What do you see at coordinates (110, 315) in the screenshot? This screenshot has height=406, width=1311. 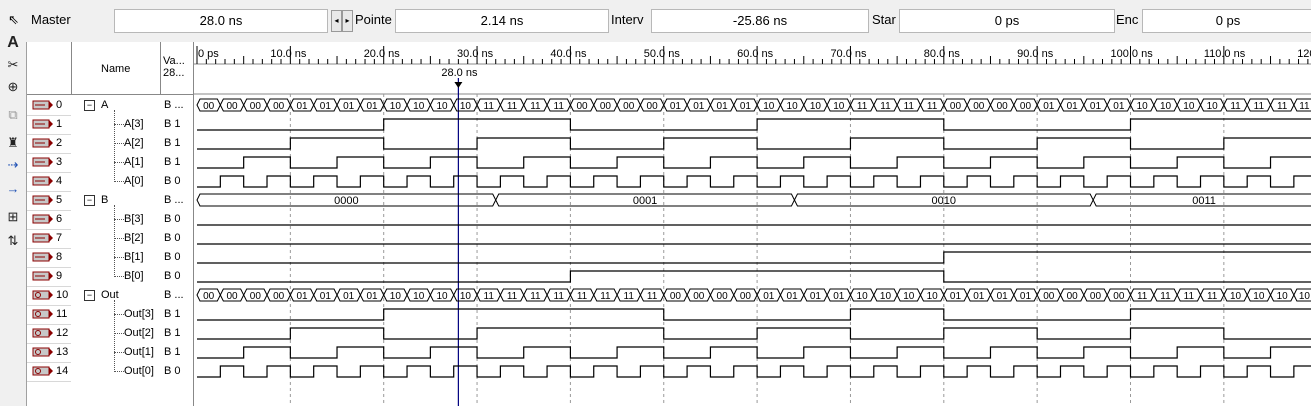 I see `signal-row-out-3: 11 Out[3] B 1` at bounding box center [110, 315].